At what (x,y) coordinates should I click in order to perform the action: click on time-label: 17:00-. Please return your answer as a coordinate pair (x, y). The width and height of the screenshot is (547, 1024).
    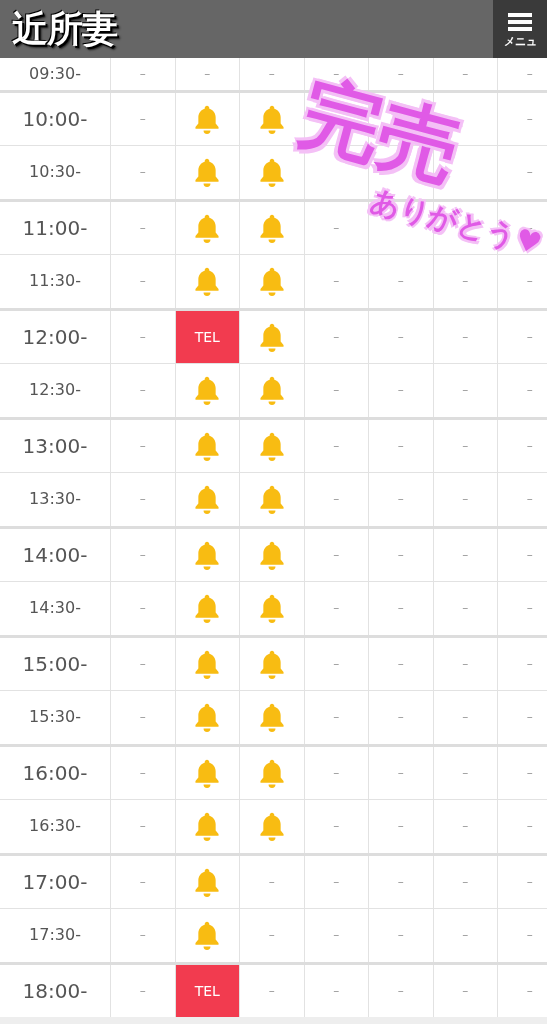
    Looking at the image, I should click on (55, 882).